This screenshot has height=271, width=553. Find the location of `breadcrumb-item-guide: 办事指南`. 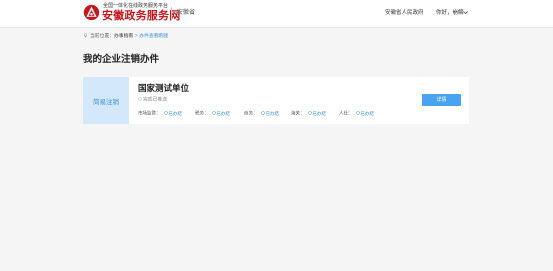

breadcrumb-item-guide: 办事指南 is located at coordinates (123, 36).